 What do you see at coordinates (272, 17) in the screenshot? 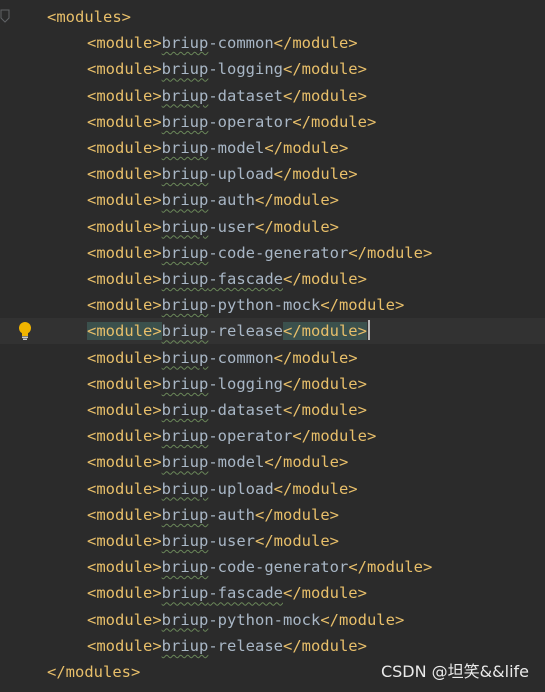
I see `code-line: <modules>` at bounding box center [272, 17].